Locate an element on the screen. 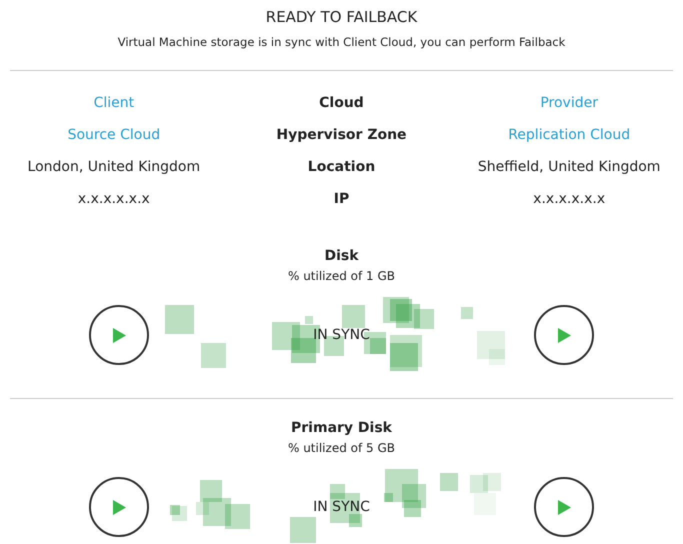 The width and height of the screenshot is (683, 544). detail-value: Provider is located at coordinates (569, 103).